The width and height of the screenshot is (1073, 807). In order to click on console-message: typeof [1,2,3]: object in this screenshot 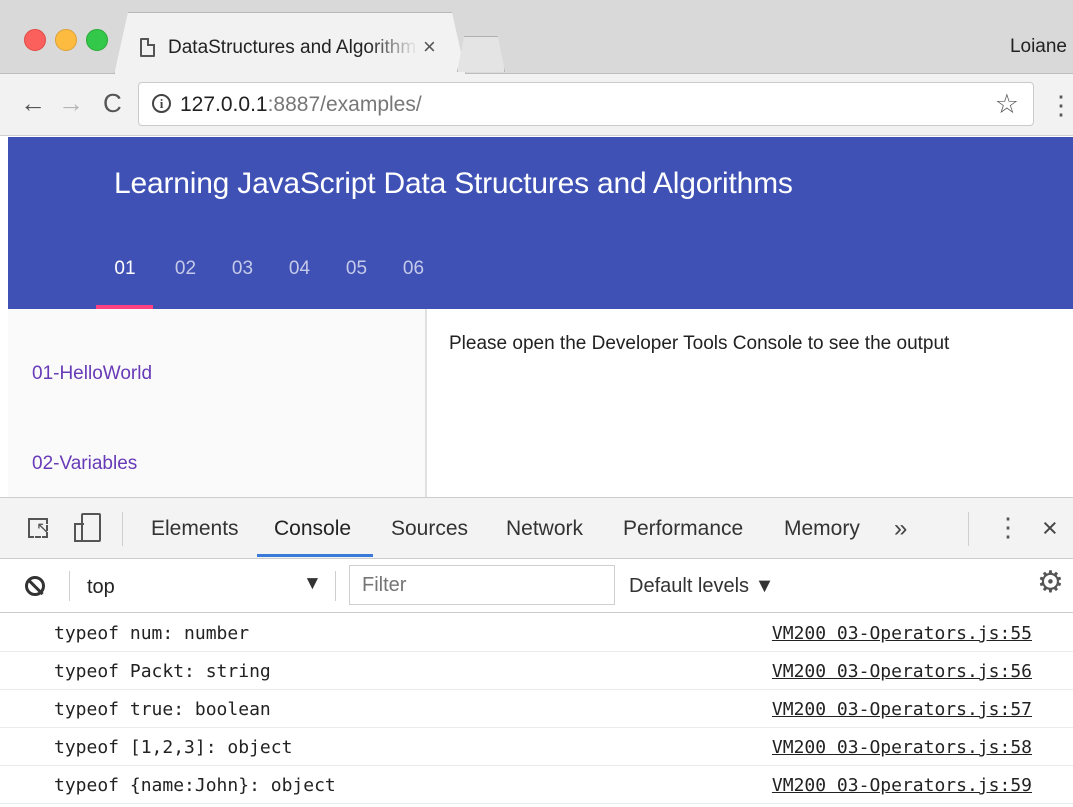, I will do `click(173, 747)`.